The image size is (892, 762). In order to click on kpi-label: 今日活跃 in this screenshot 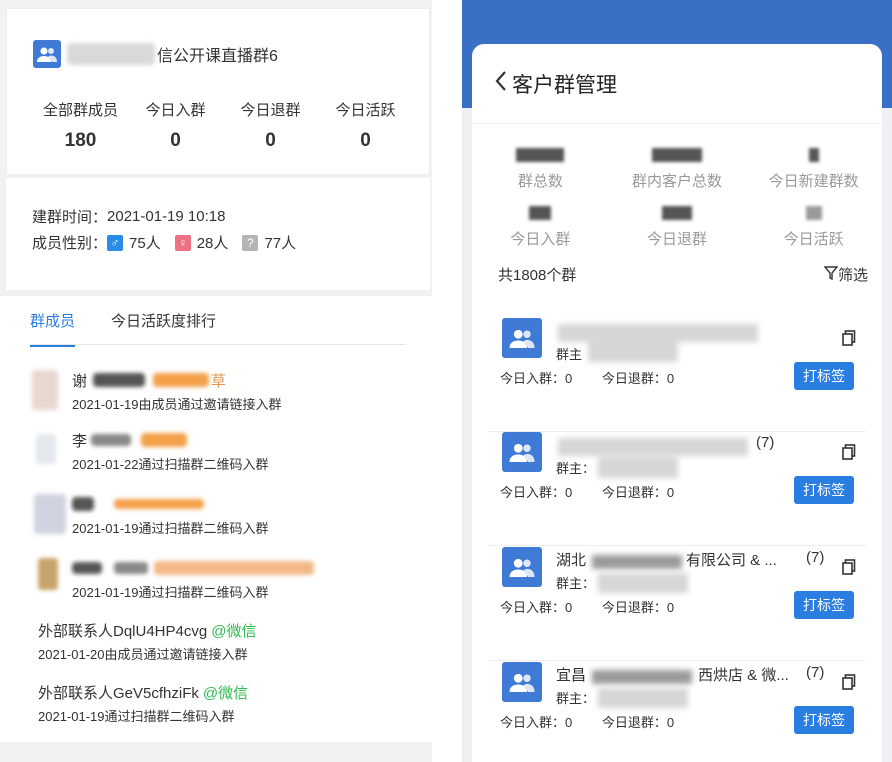, I will do `click(813, 239)`.